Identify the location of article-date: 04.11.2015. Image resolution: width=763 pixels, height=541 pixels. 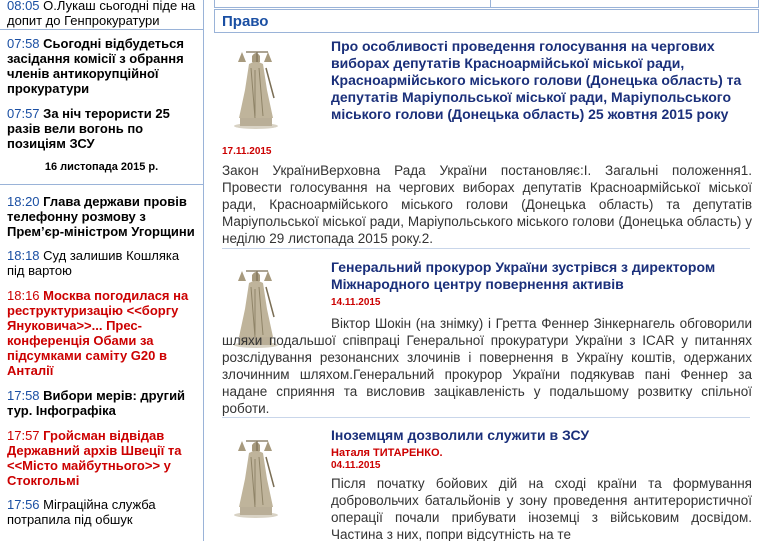
(356, 465).